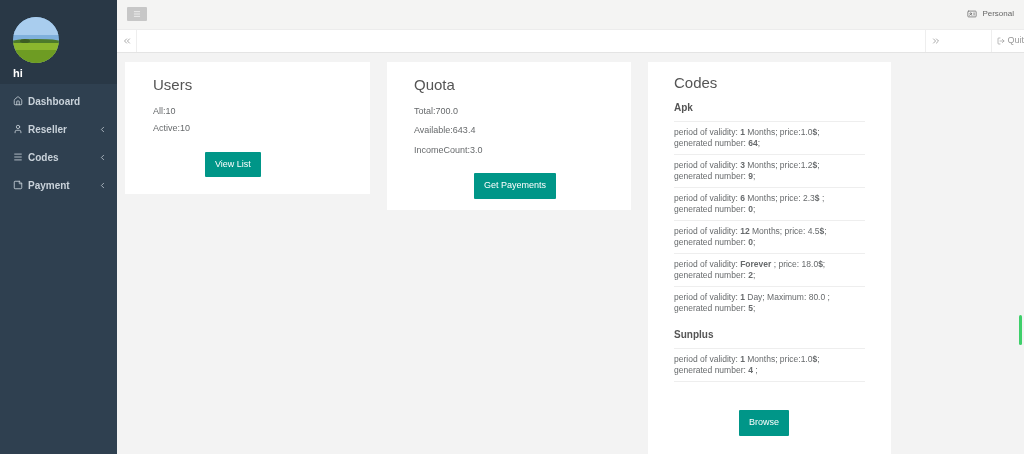 The image size is (1024, 454). I want to click on sidebar-item: Codes, so click(58, 157).